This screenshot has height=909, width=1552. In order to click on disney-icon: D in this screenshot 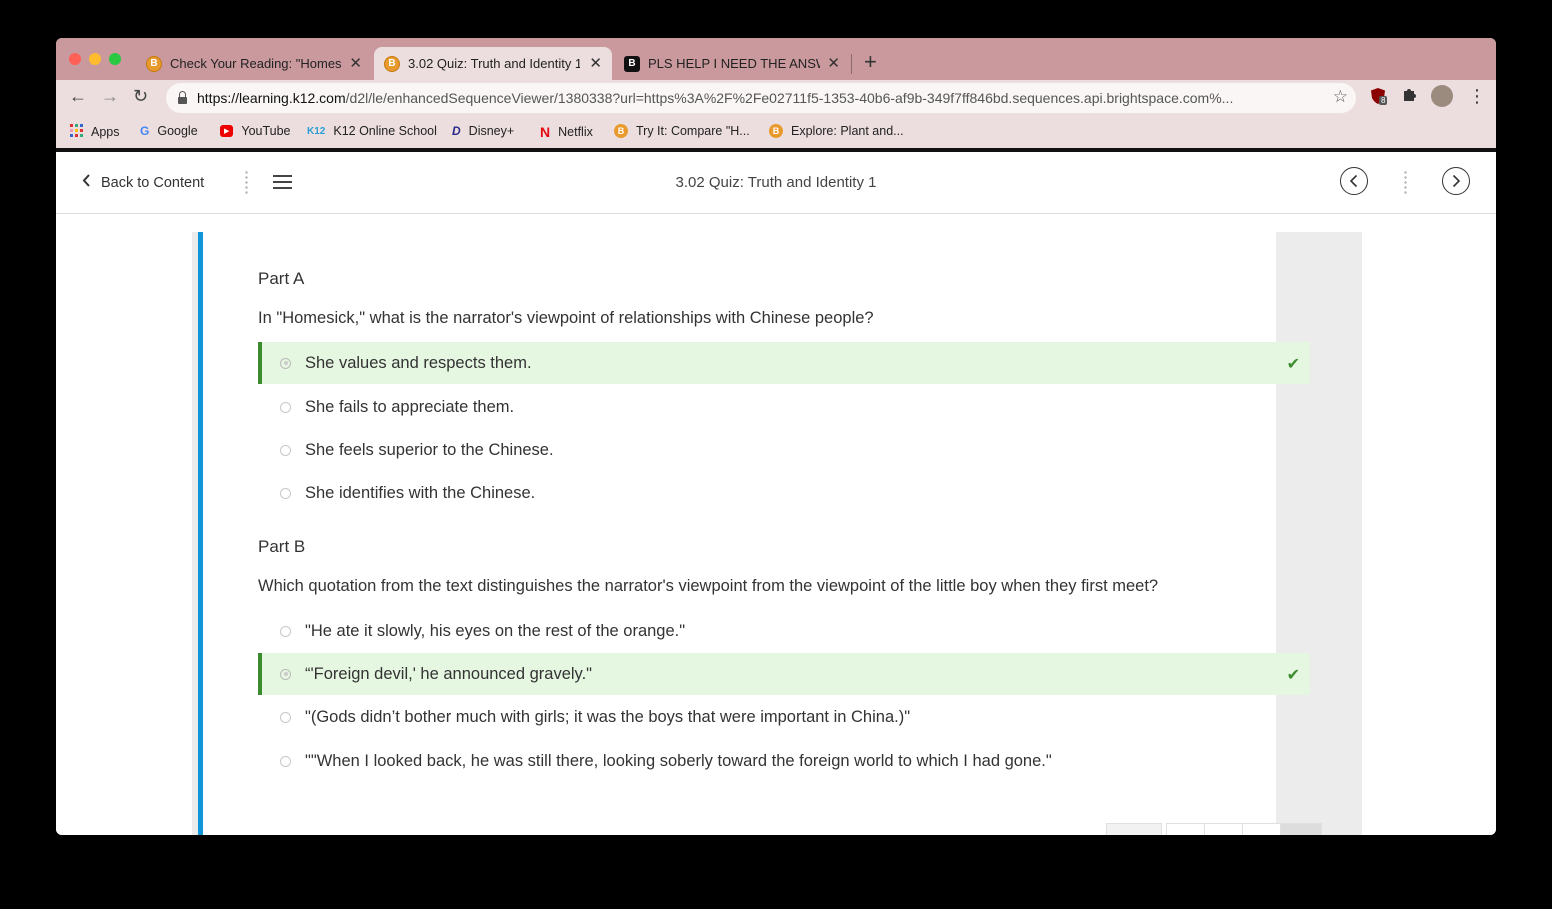, I will do `click(456, 131)`.